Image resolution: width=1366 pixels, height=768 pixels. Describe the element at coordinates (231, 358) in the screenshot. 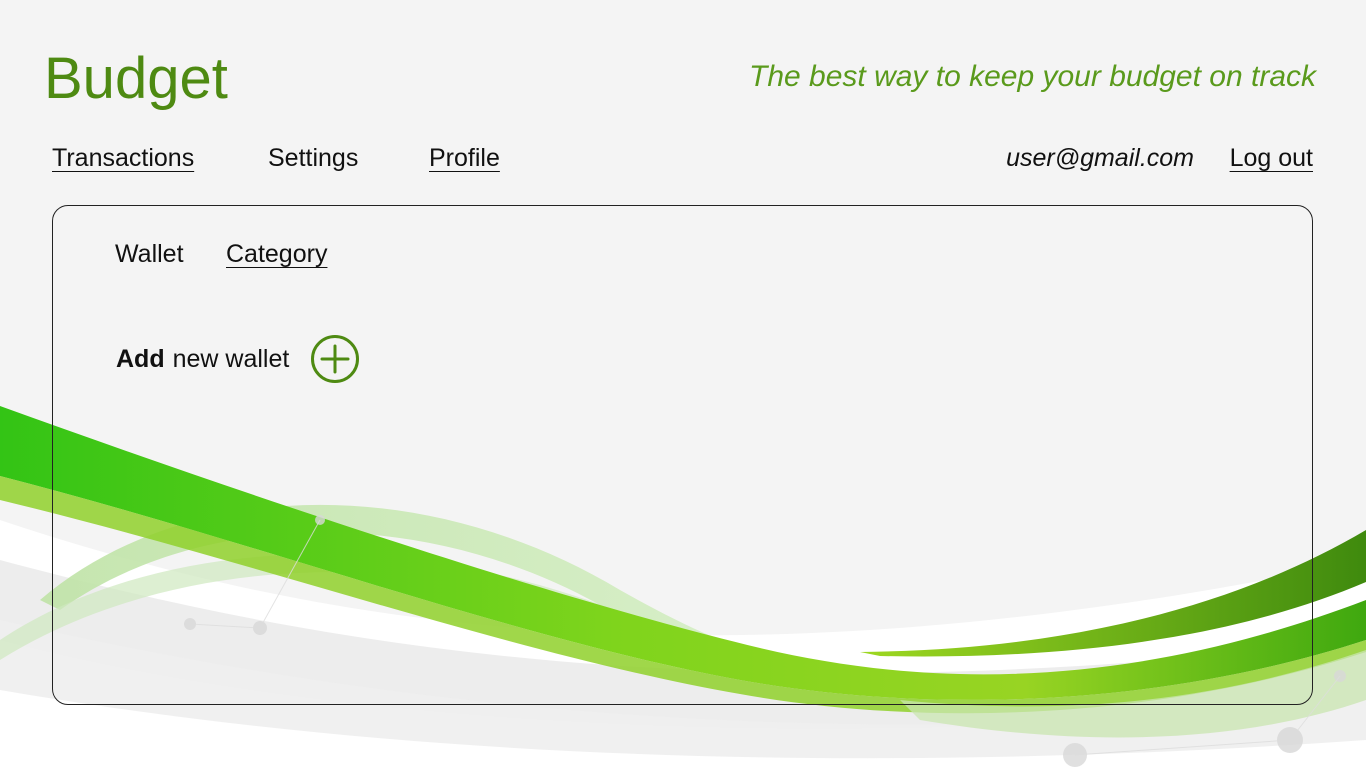

I see `add-label-rest: new wallet` at that location.